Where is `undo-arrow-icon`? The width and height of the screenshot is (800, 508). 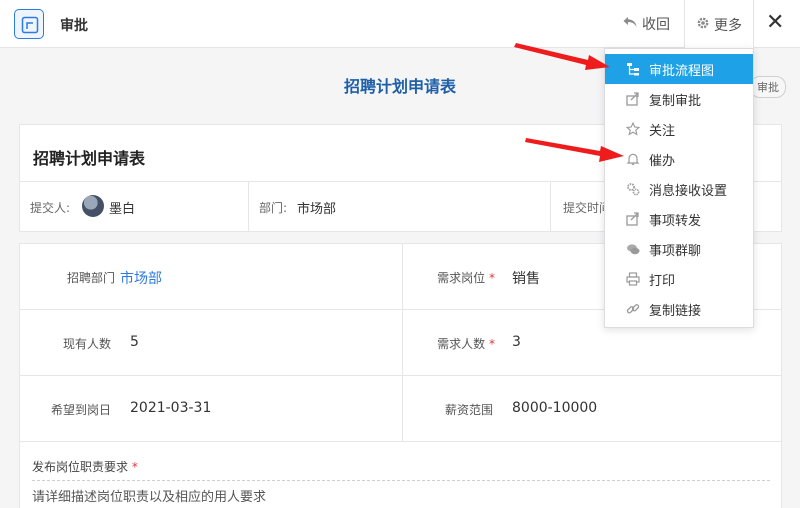 undo-arrow-icon is located at coordinates (630, 24).